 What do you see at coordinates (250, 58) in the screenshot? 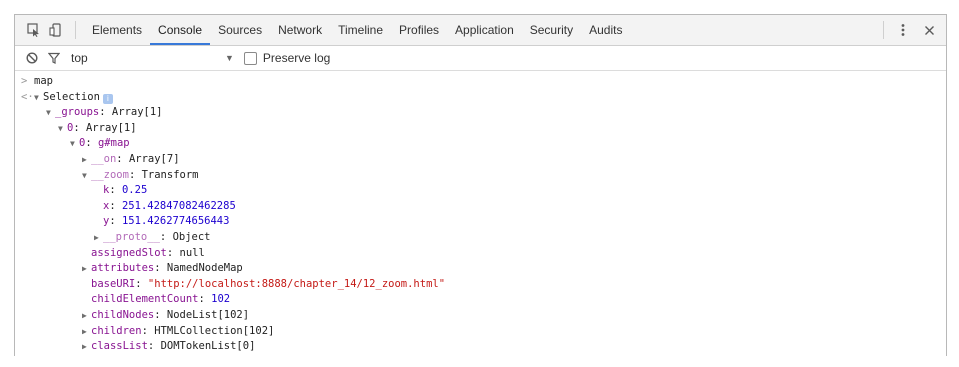
I see `preserve-log-checkbox` at bounding box center [250, 58].